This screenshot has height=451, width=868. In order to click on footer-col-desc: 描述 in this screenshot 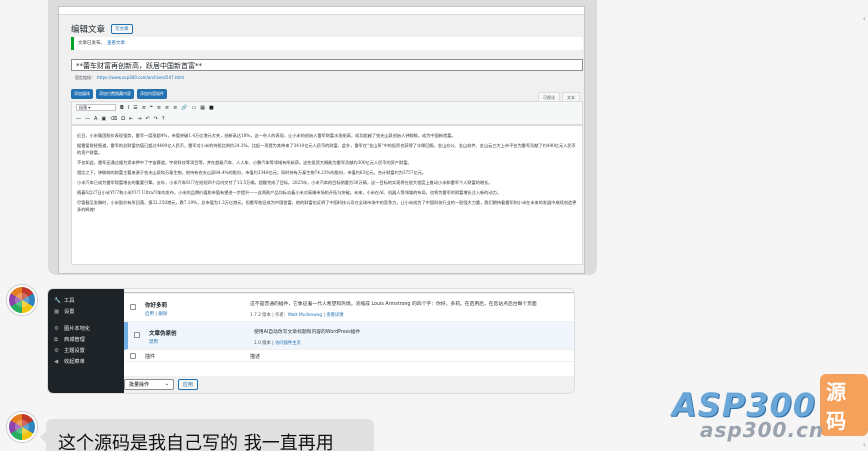, I will do `click(255, 357)`.